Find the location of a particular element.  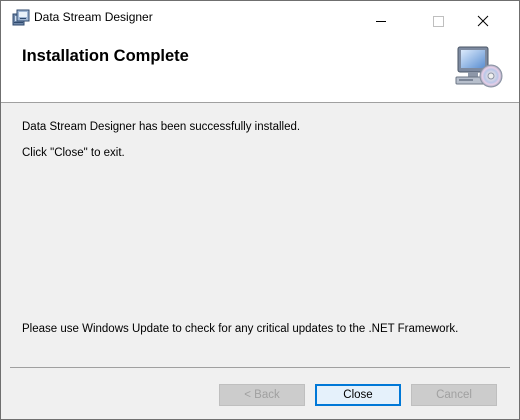

page-title: Installation Complete is located at coordinates (105, 56).